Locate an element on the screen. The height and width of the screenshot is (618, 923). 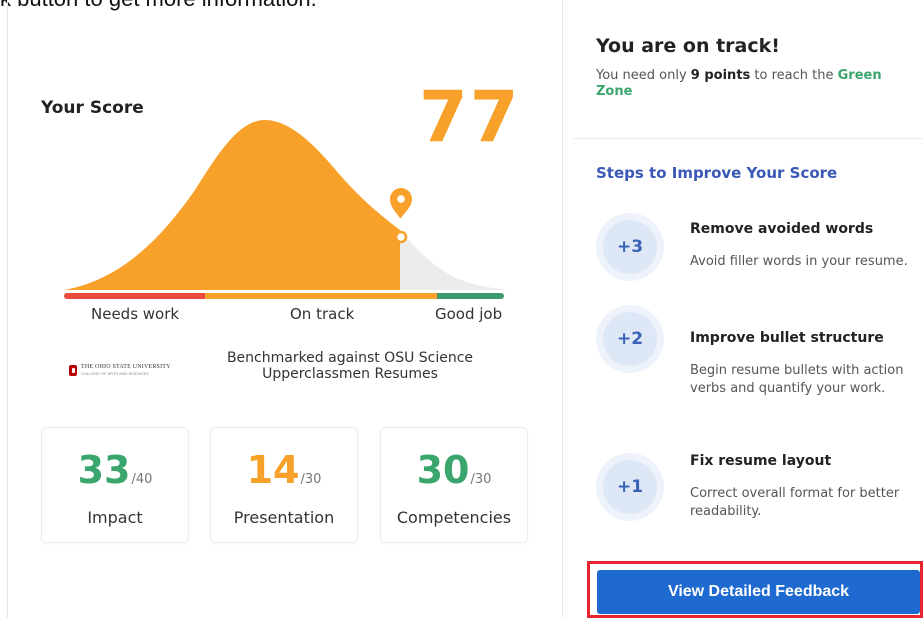
instruction-caption: k button to get more information. is located at coordinates (158, 6).